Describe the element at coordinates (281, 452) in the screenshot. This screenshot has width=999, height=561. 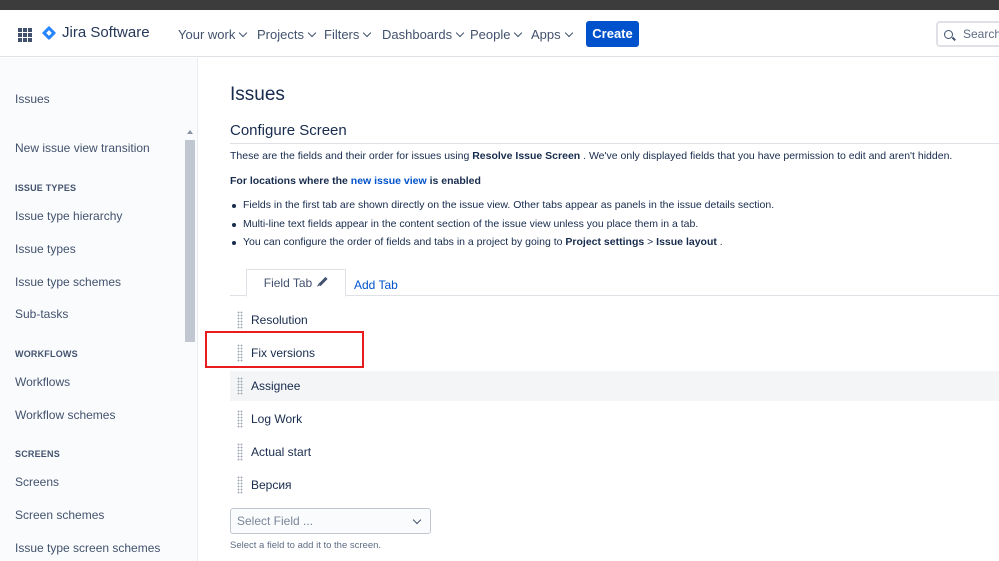
I see `field-name: Actual start` at that location.